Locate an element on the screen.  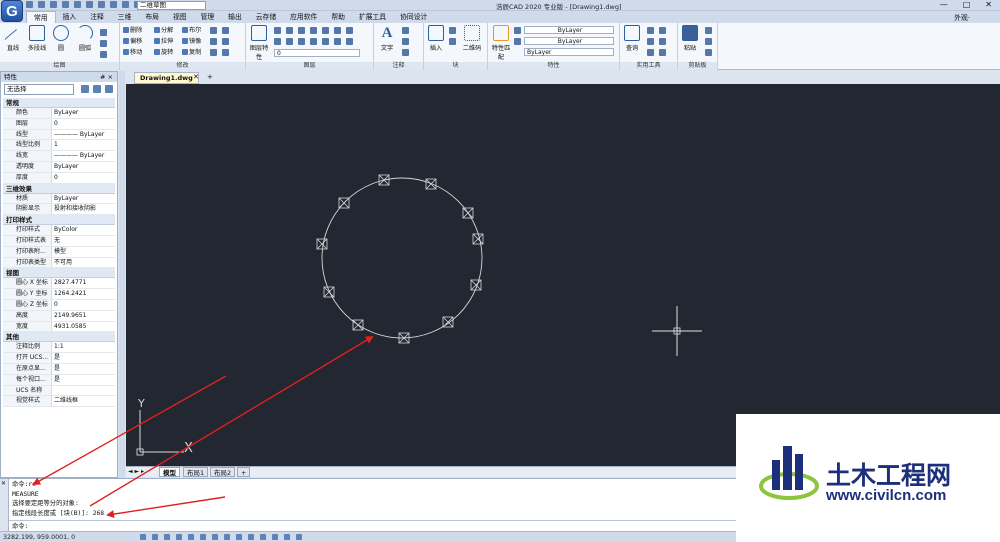
layer-prev-icon is located at coordinates (349, 30).